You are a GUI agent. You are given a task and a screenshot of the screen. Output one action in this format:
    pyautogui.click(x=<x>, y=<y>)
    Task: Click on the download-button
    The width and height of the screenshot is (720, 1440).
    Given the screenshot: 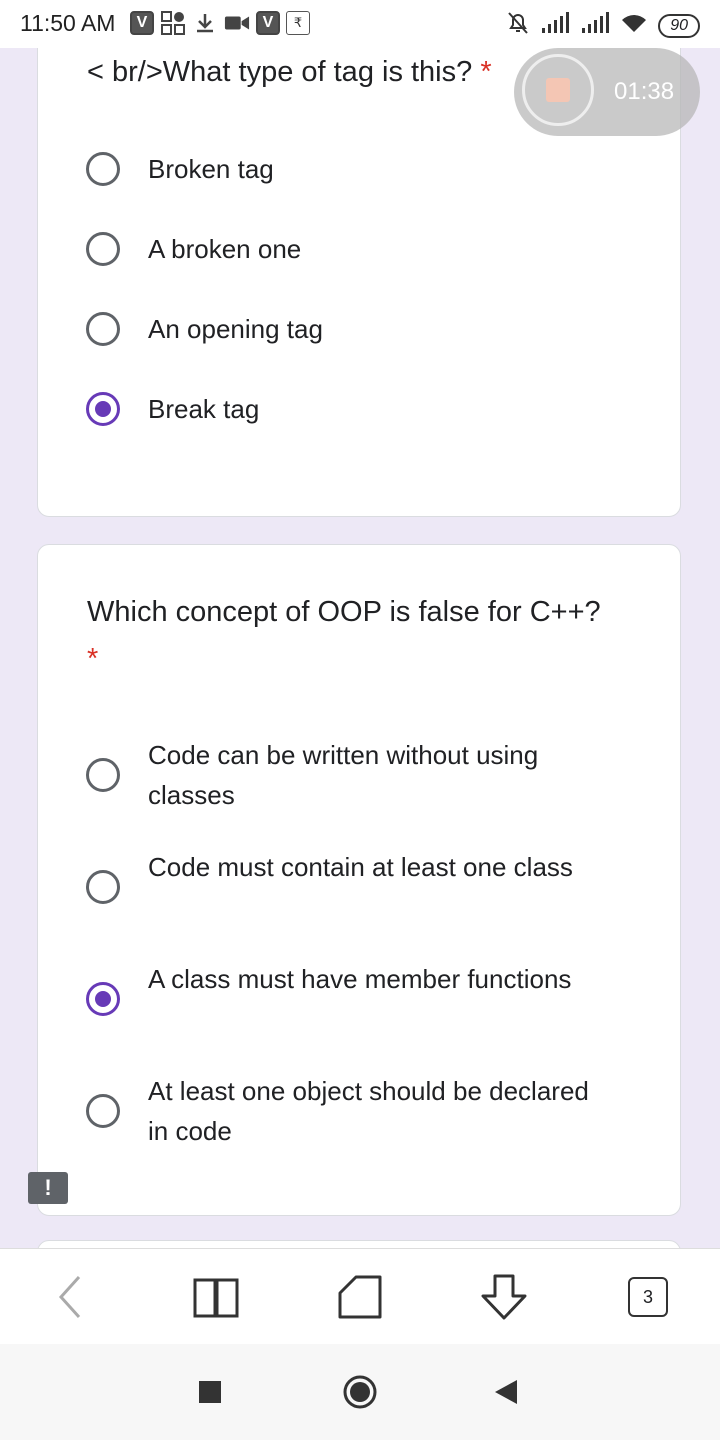 What is the action you would take?
    pyautogui.click(x=504, y=1297)
    